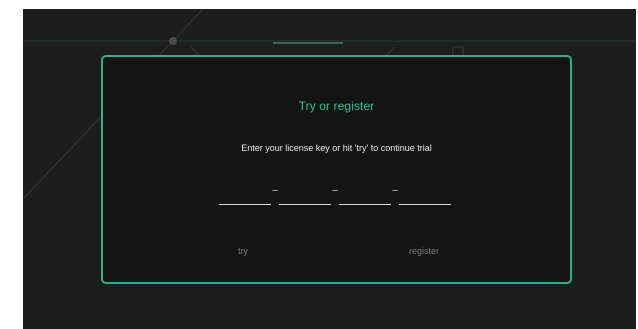 Image resolution: width=638 pixels, height=329 pixels. I want to click on background-node-icon, so click(173, 41).